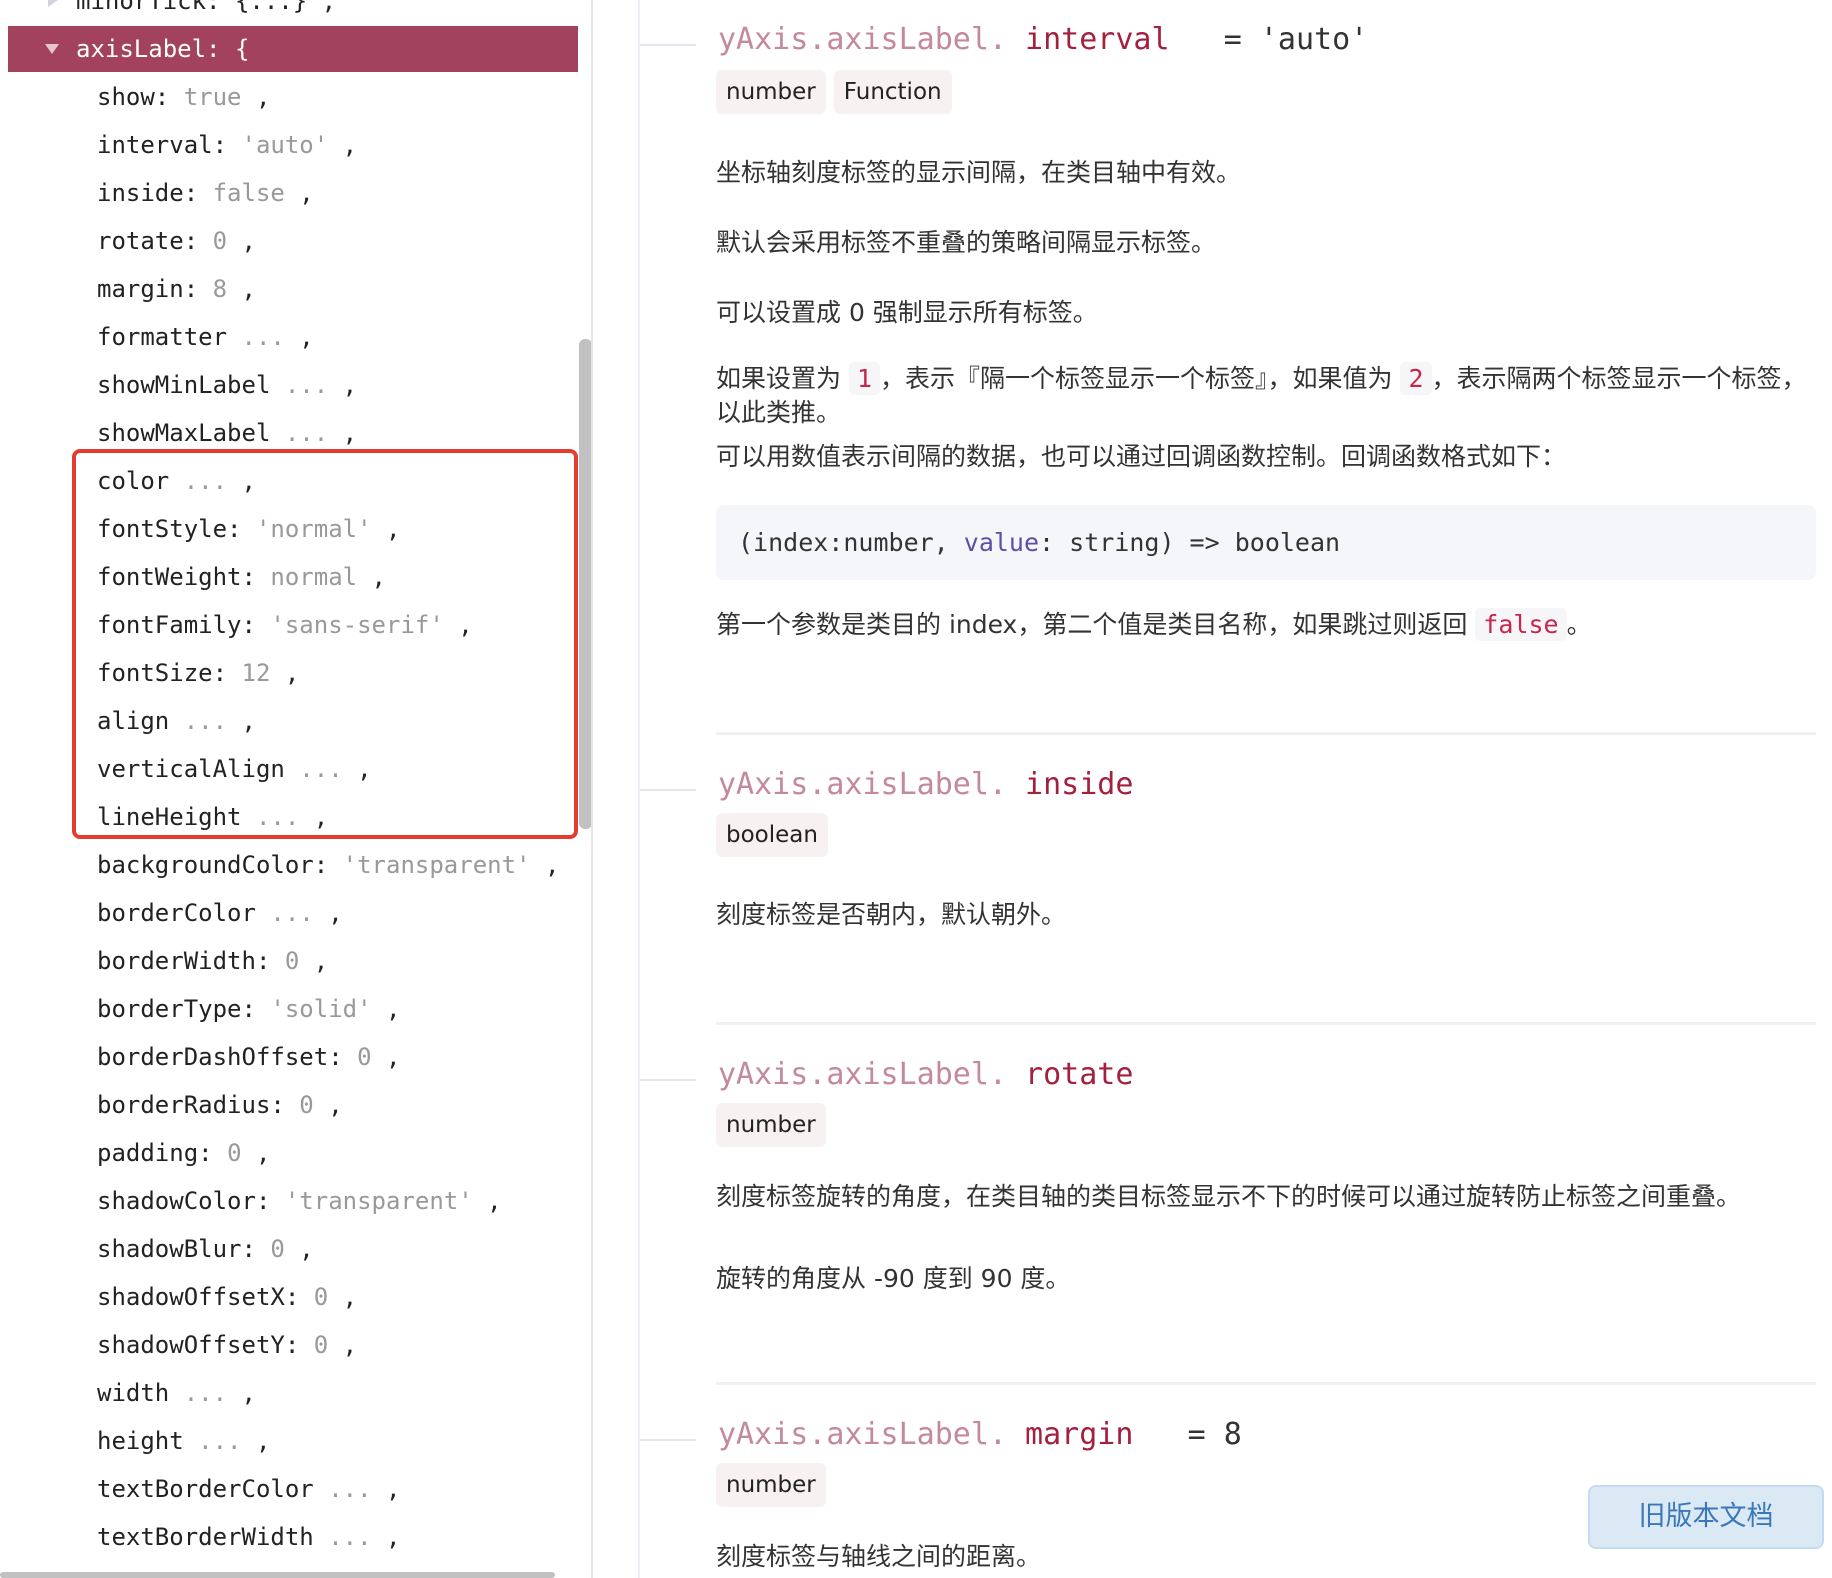 The height and width of the screenshot is (1578, 1832). What do you see at coordinates (191, 1345) in the screenshot?
I see `tree-key: shadowOffsetY` at bounding box center [191, 1345].